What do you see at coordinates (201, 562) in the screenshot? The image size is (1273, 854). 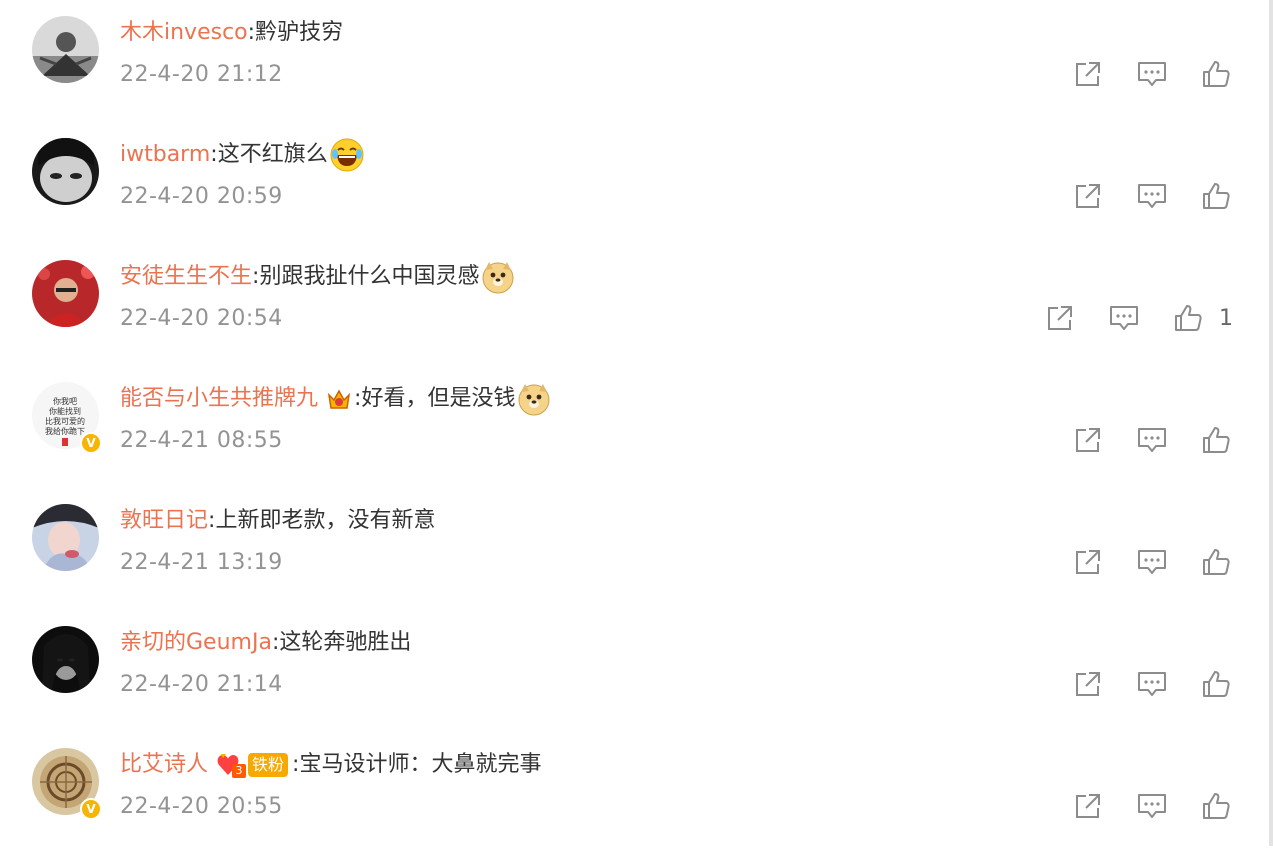 I see `comment-time: 22-4-21 13:19` at bounding box center [201, 562].